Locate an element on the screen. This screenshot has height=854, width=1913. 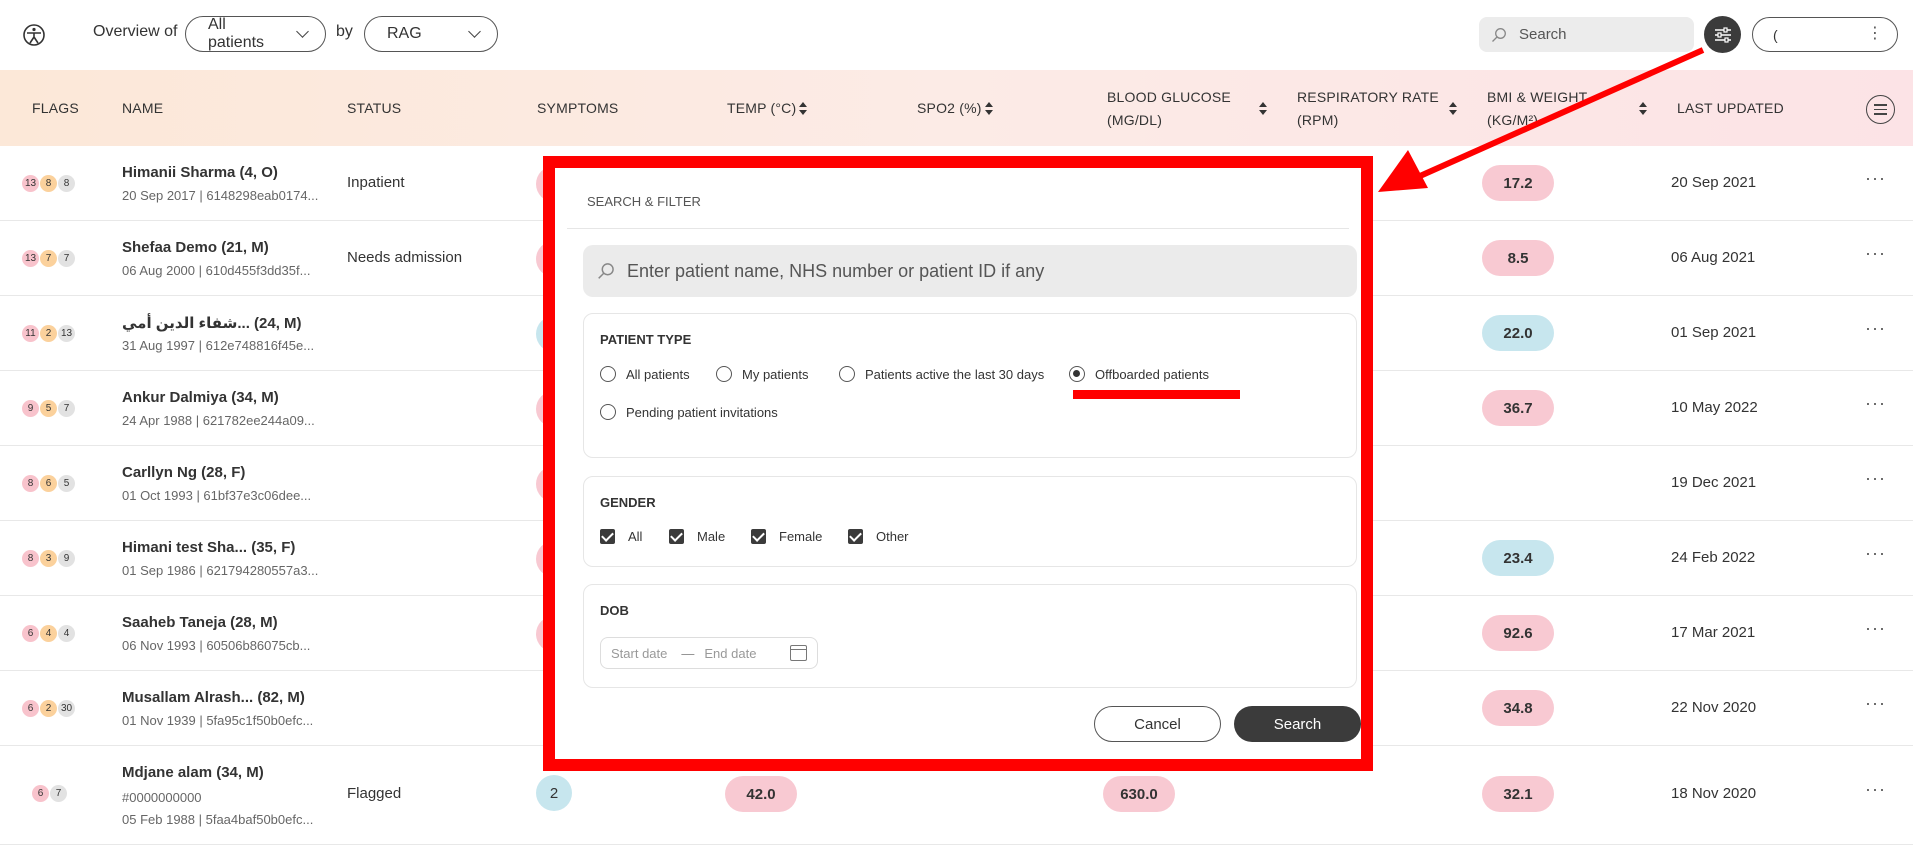
search-input: Search is located at coordinates (1586, 34).